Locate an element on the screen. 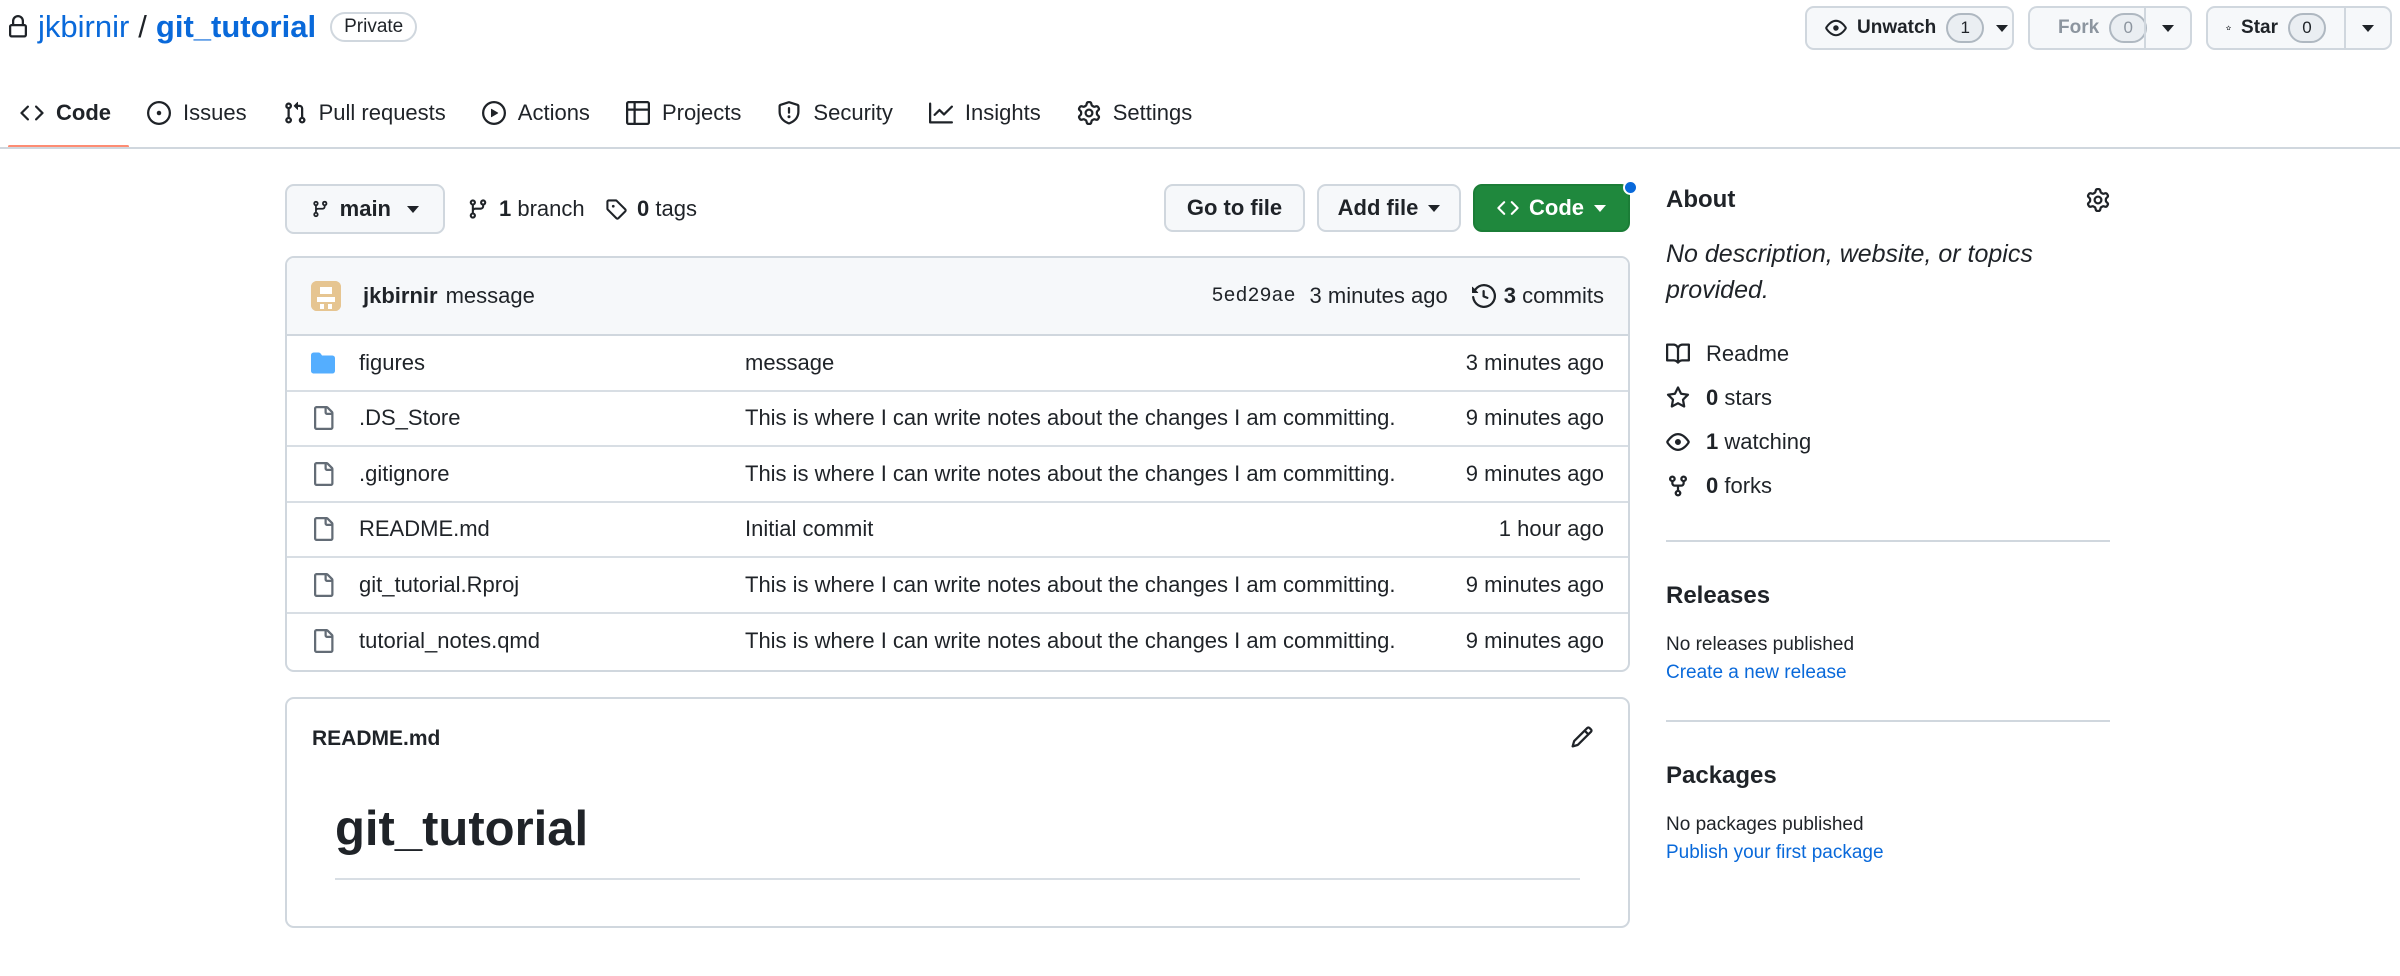  add-file-button: Add file is located at coordinates (1389, 208).